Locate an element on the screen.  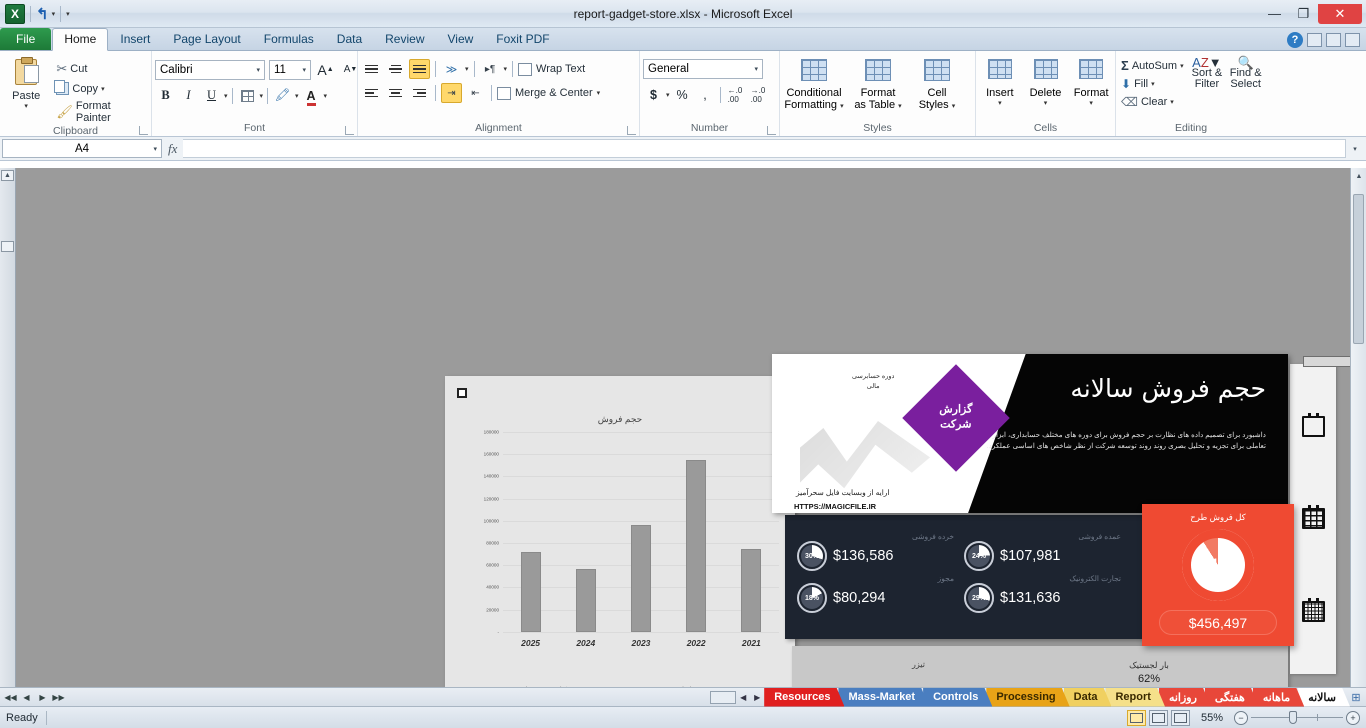
scroll-up-icon: ▲ is located at coordinates (1358, 176).